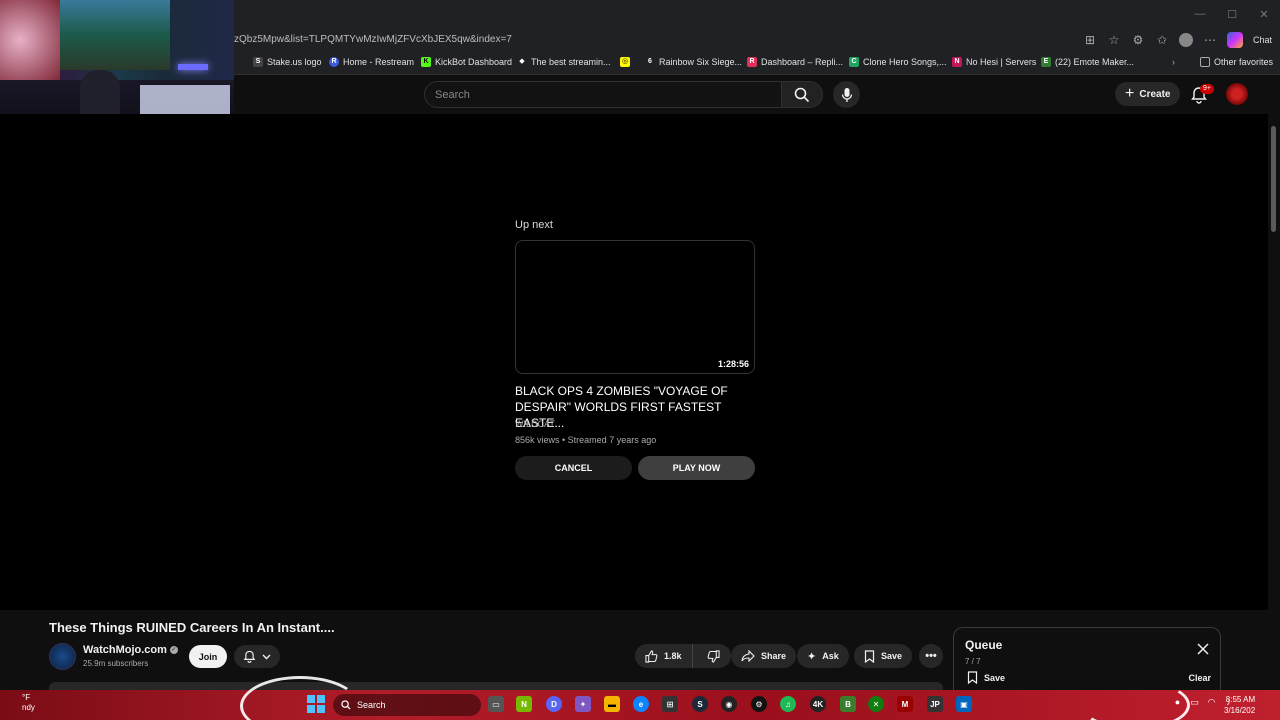 The width and height of the screenshot is (1280, 720). I want to click on obs-icon: ◉, so click(729, 704).